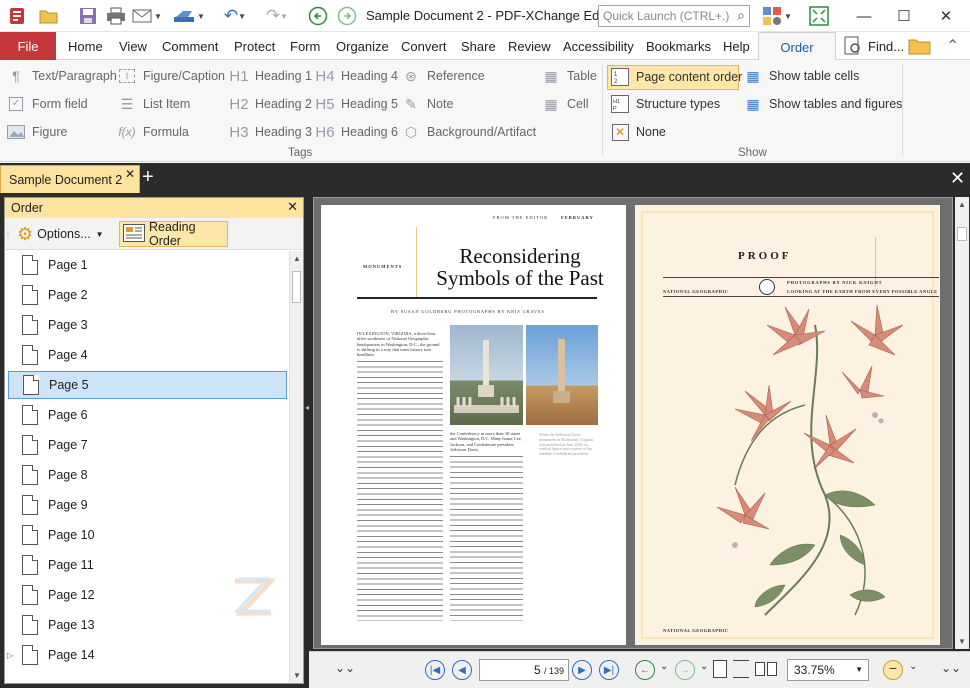 The height and width of the screenshot is (688, 970). I want to click on new-tab-icon: +, so click(148, 177).